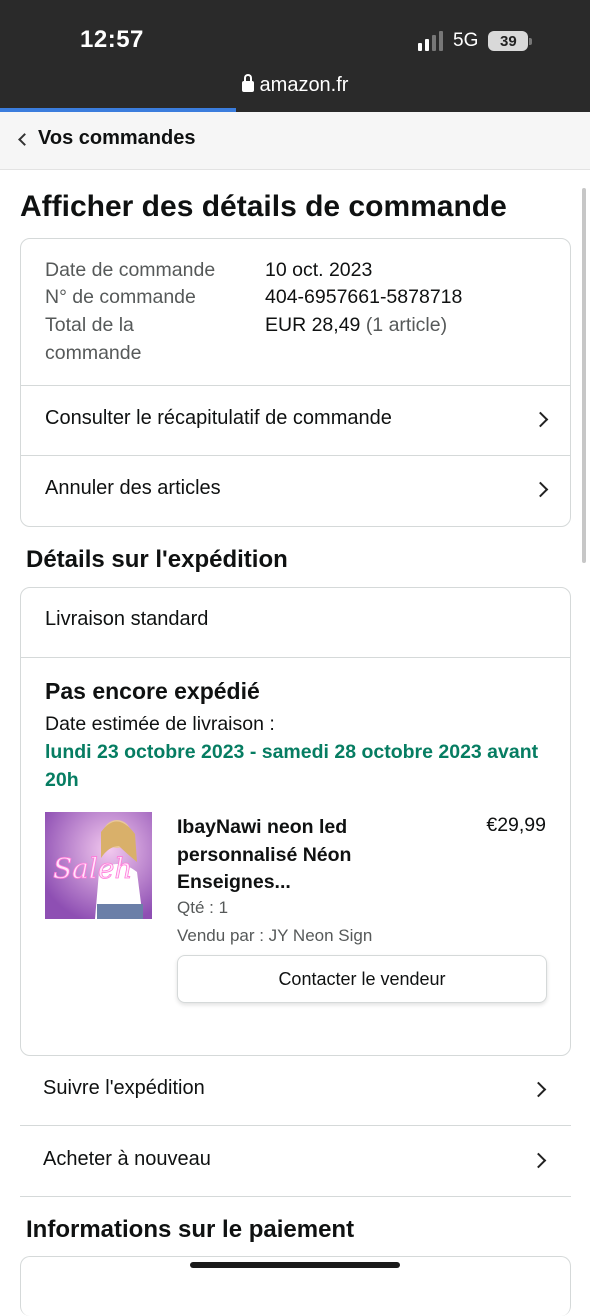 This screenshot has width=590, height=1316. What do you see at coordinates (203, 907) in the screenshot?
I see `product-quantity: Qté : 1` at bounding box center [203, 907].